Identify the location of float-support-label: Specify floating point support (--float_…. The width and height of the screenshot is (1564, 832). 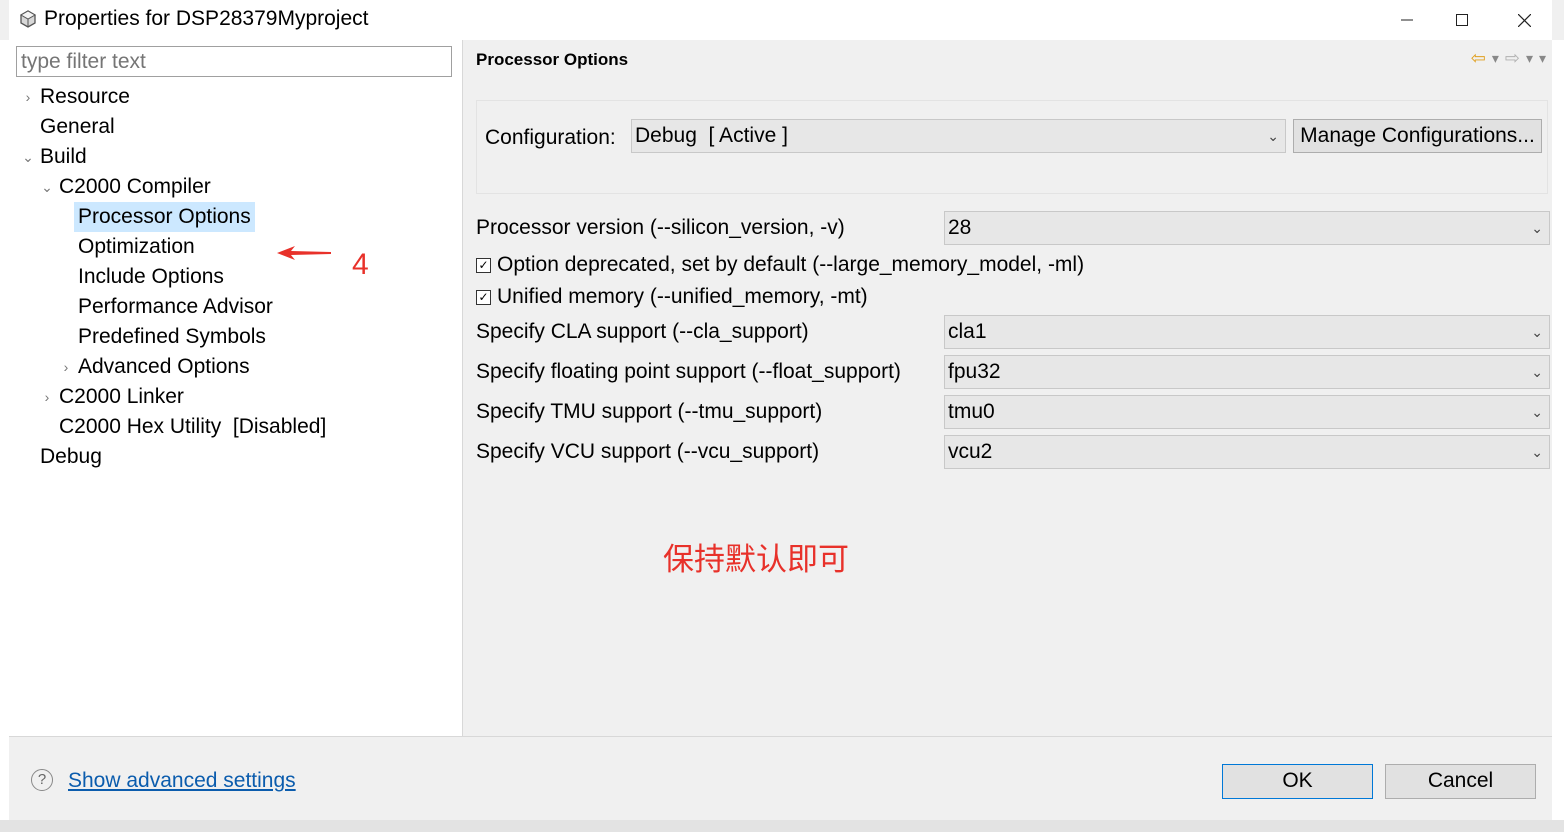
(688, 371).